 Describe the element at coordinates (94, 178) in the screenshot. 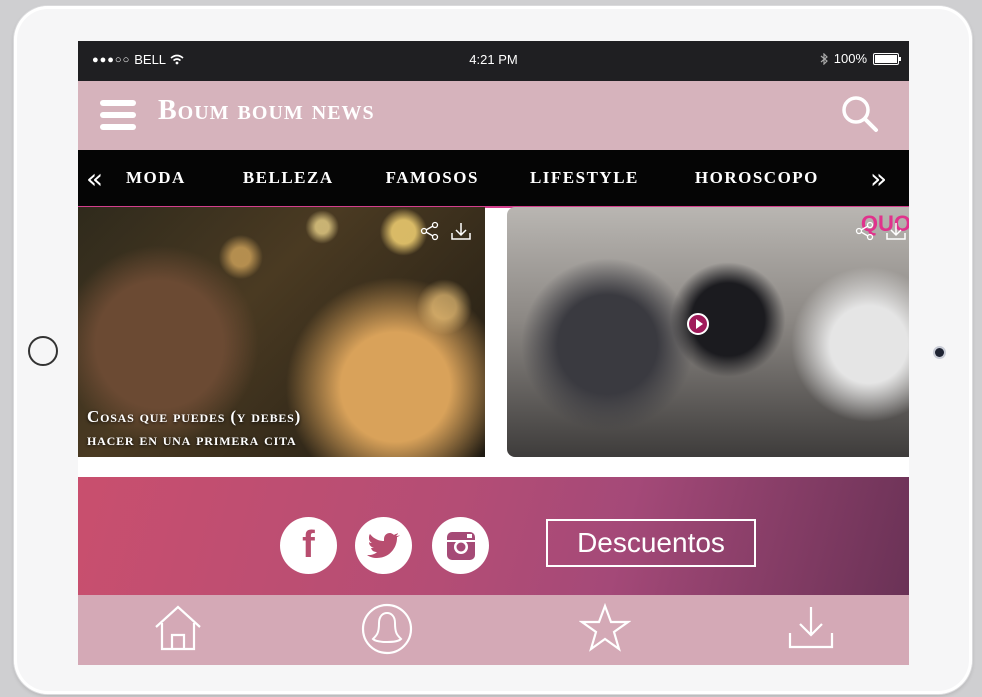

I see `nav-prev-icon: «` at that location.